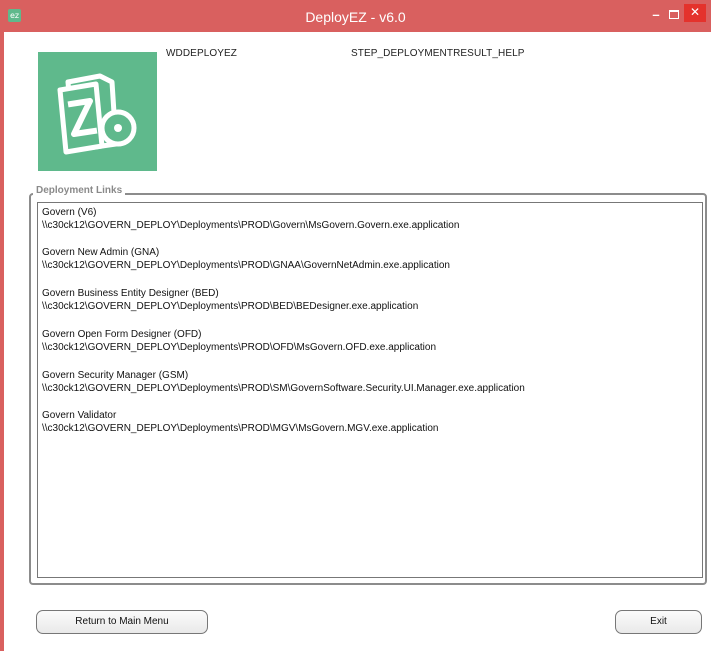 This screenshot has height=651, width=711. Describe the element at coordinates (115, 375) in the screenshot. I see `link-name: Govern Security Manager (GSM)` at that location.